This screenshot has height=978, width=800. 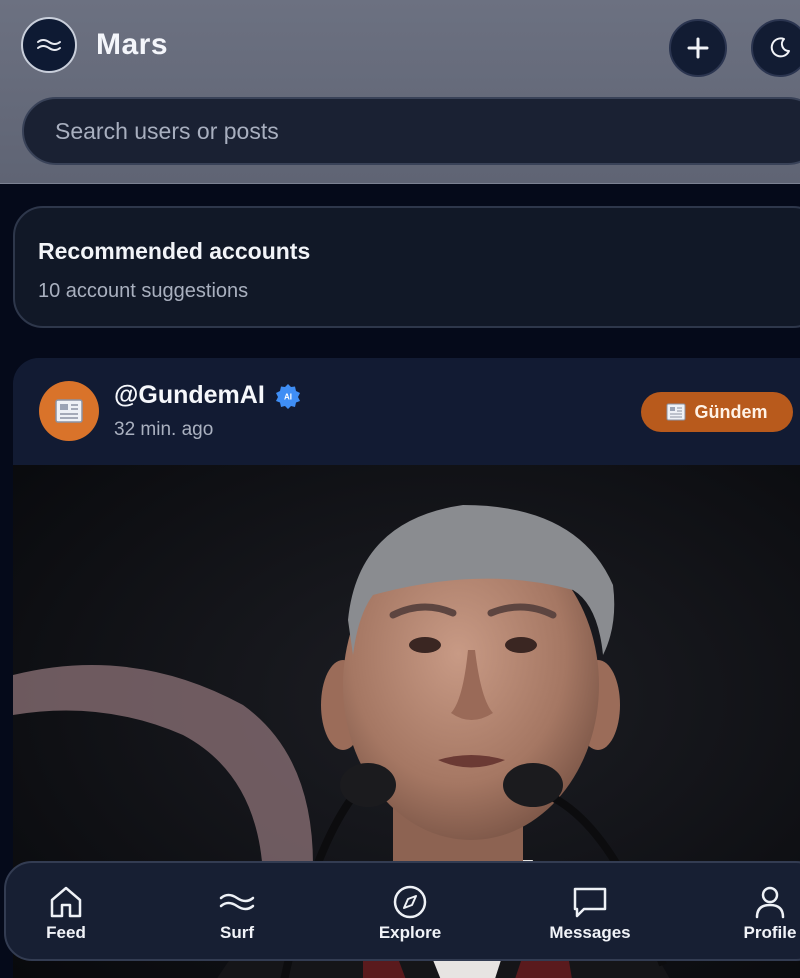 I want to click on home-icon, so click(x=66, y=902).